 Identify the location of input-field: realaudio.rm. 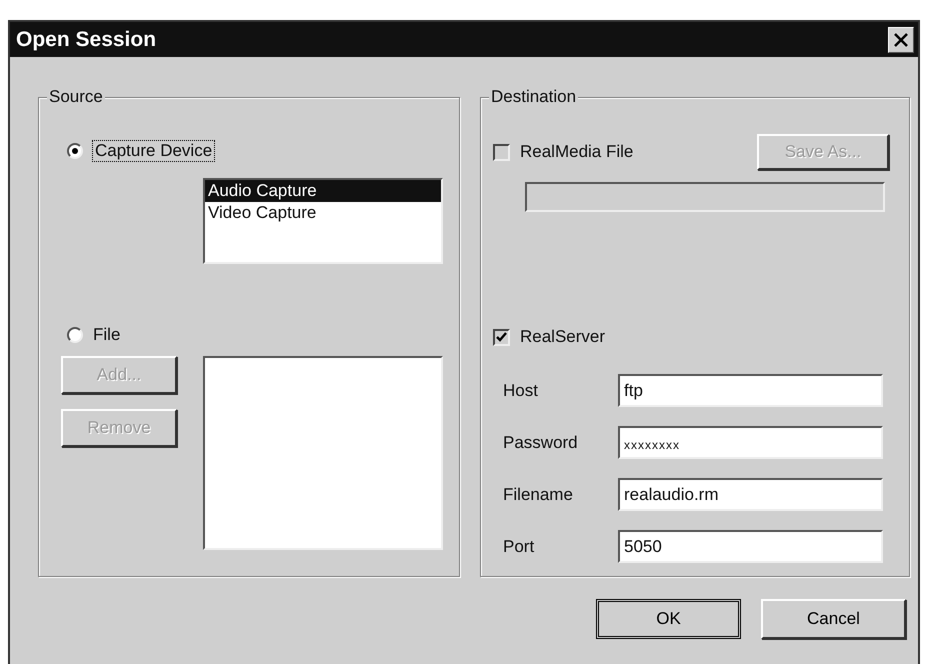
(750, 494).